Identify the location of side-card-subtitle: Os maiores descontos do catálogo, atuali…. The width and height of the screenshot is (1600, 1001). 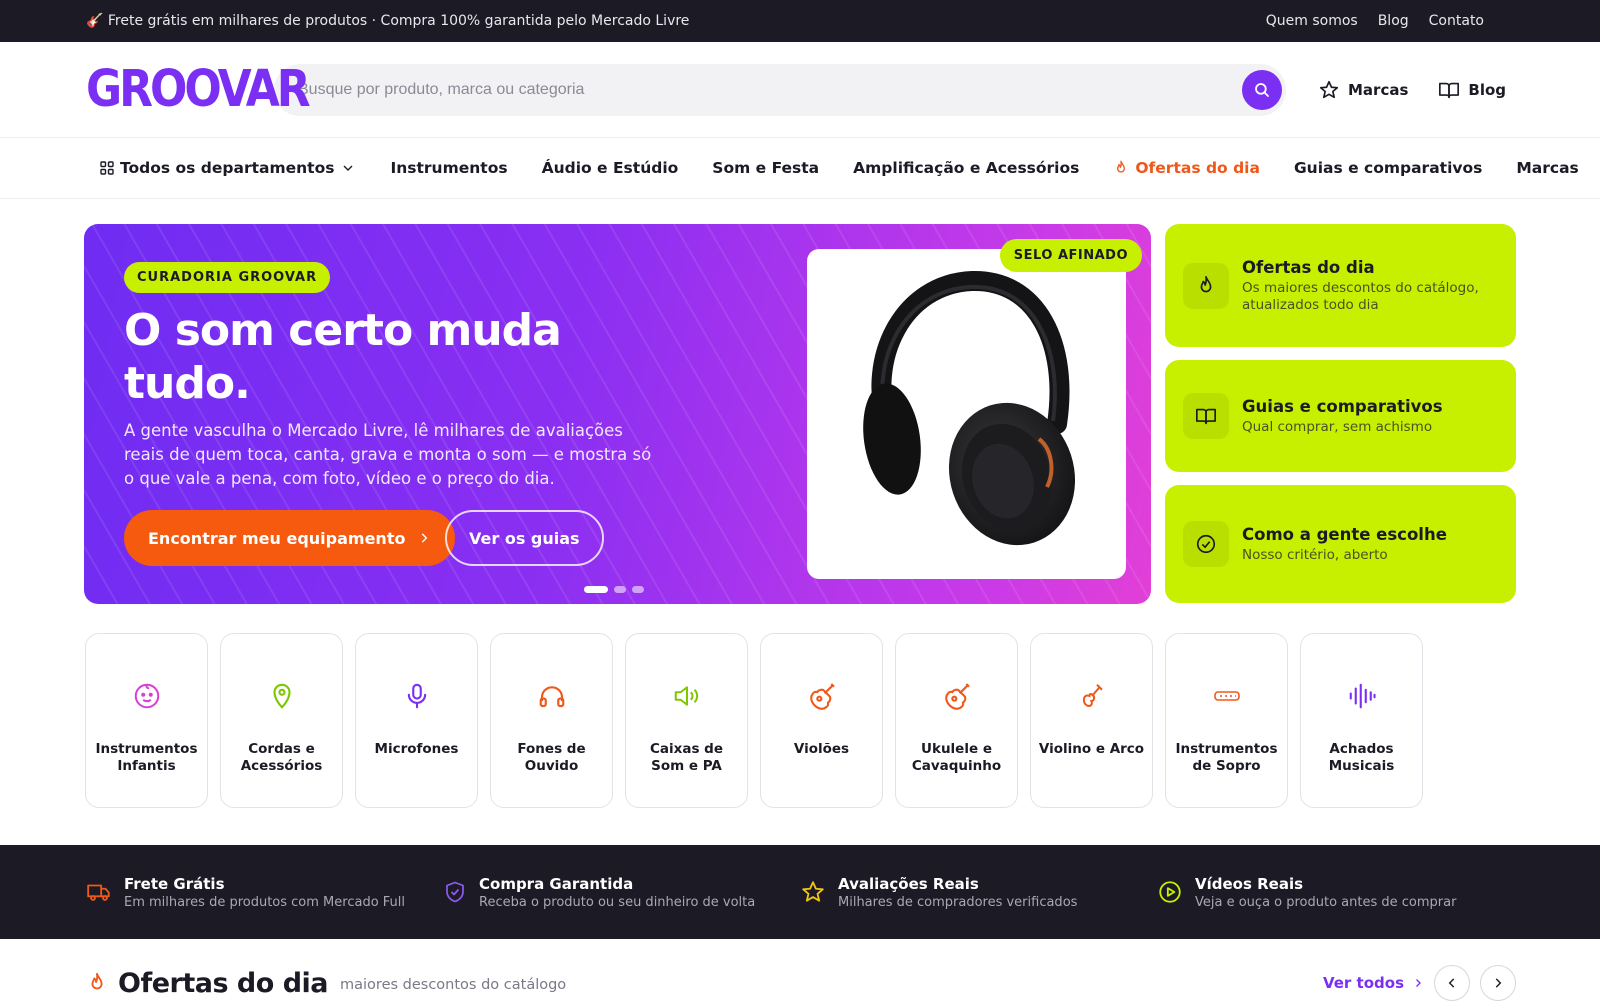
(1360, 296).